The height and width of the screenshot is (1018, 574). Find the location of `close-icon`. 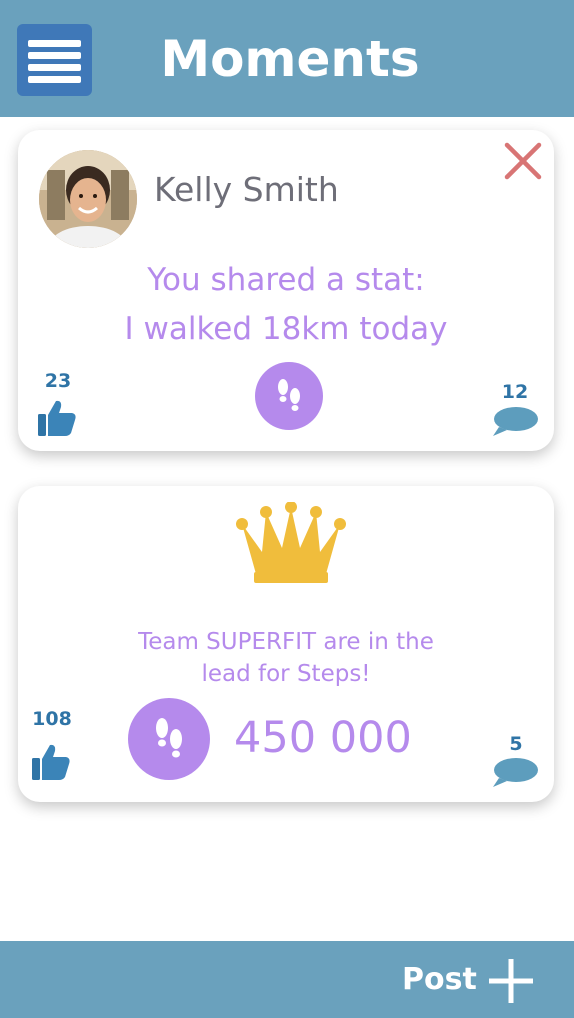

close-icon is located at coordinates (523, 161).